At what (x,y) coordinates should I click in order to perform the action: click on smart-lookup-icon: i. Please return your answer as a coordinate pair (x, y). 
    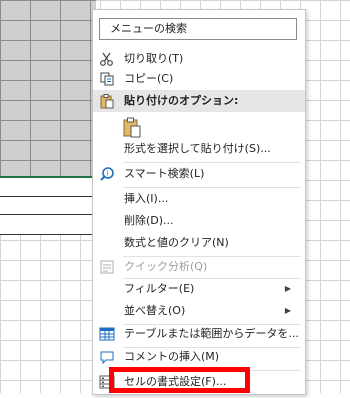
    Looking at the image, I should click on (107, 174).